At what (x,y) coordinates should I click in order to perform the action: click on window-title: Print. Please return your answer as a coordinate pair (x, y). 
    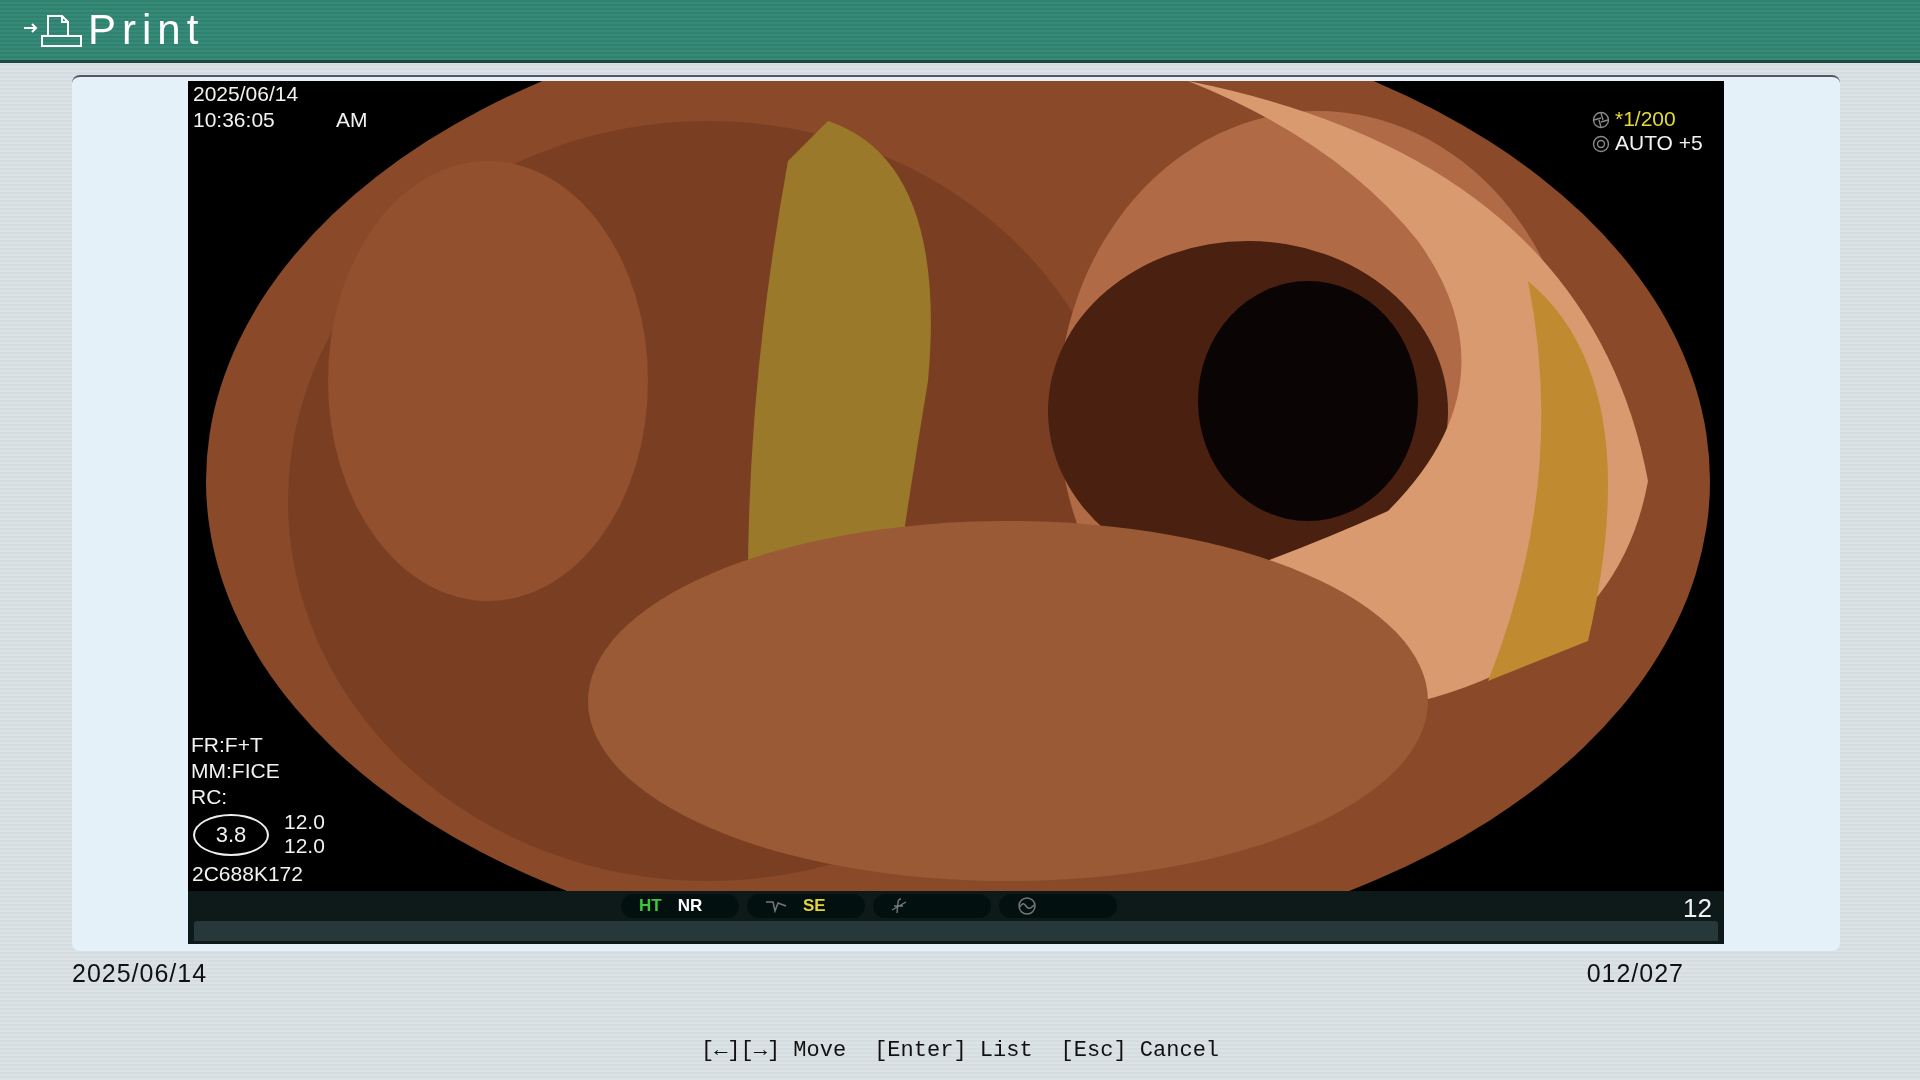
    Looking at the image, I should click on (146, 30).